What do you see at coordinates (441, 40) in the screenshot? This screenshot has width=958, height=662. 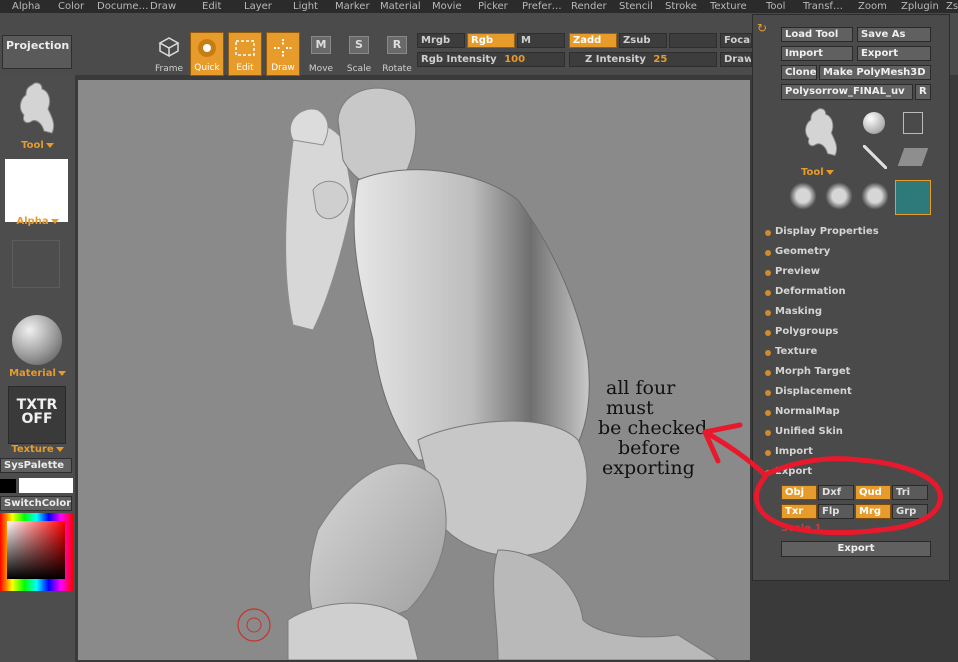 I see `mrgb-button: Mrgb` at bounding box center [441, 40].